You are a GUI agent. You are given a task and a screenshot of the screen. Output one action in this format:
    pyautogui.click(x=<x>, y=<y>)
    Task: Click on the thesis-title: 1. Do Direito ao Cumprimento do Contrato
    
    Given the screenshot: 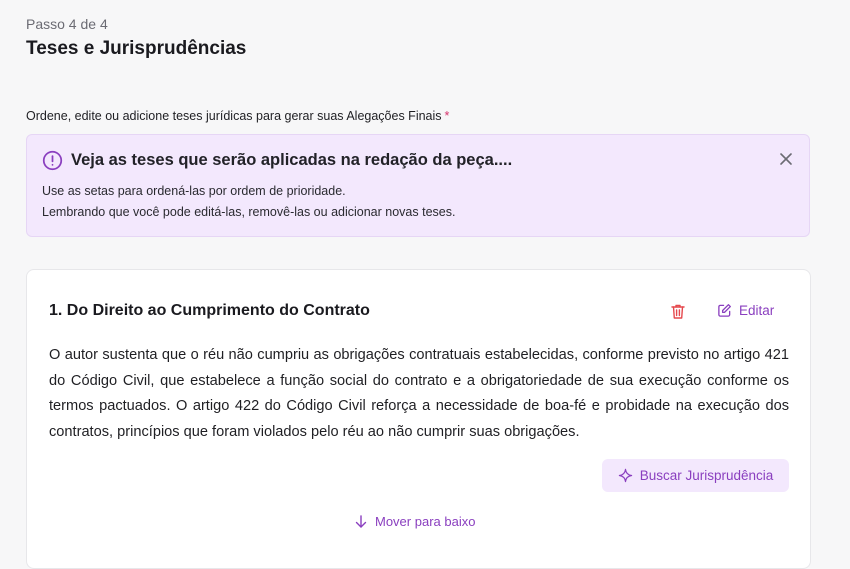 What is the action you would take?
    pyautogui.click(x=209, y=310)
    